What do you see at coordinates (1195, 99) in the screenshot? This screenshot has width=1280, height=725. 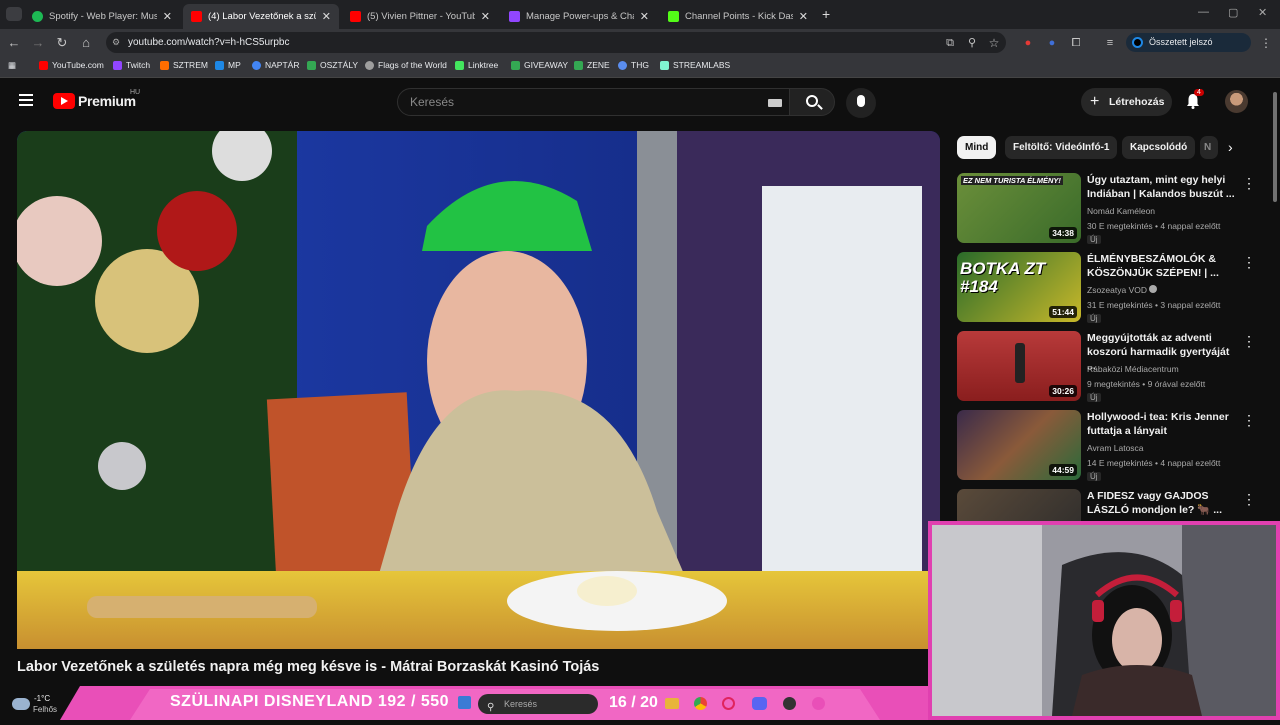 I see `notifications-button: 4` at bounding box center [1195, 99].